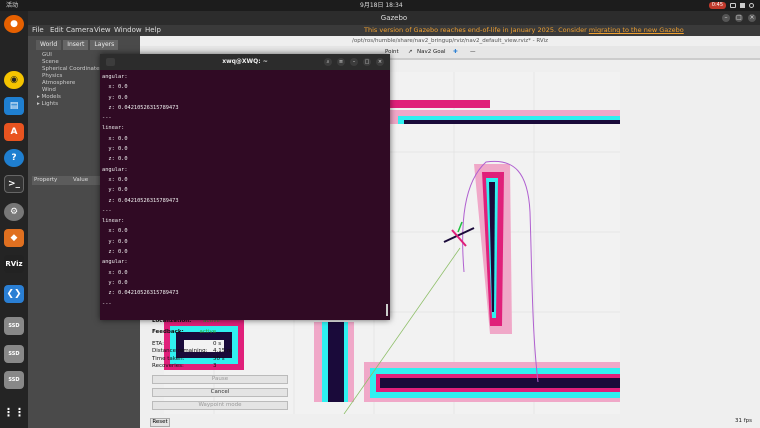 The height and width of the screenshot is (428, 760). Describe the element at coordinates (220, 405) in the screenshot. I see `waypoint-mode-button: Waypoint mode` at that location.